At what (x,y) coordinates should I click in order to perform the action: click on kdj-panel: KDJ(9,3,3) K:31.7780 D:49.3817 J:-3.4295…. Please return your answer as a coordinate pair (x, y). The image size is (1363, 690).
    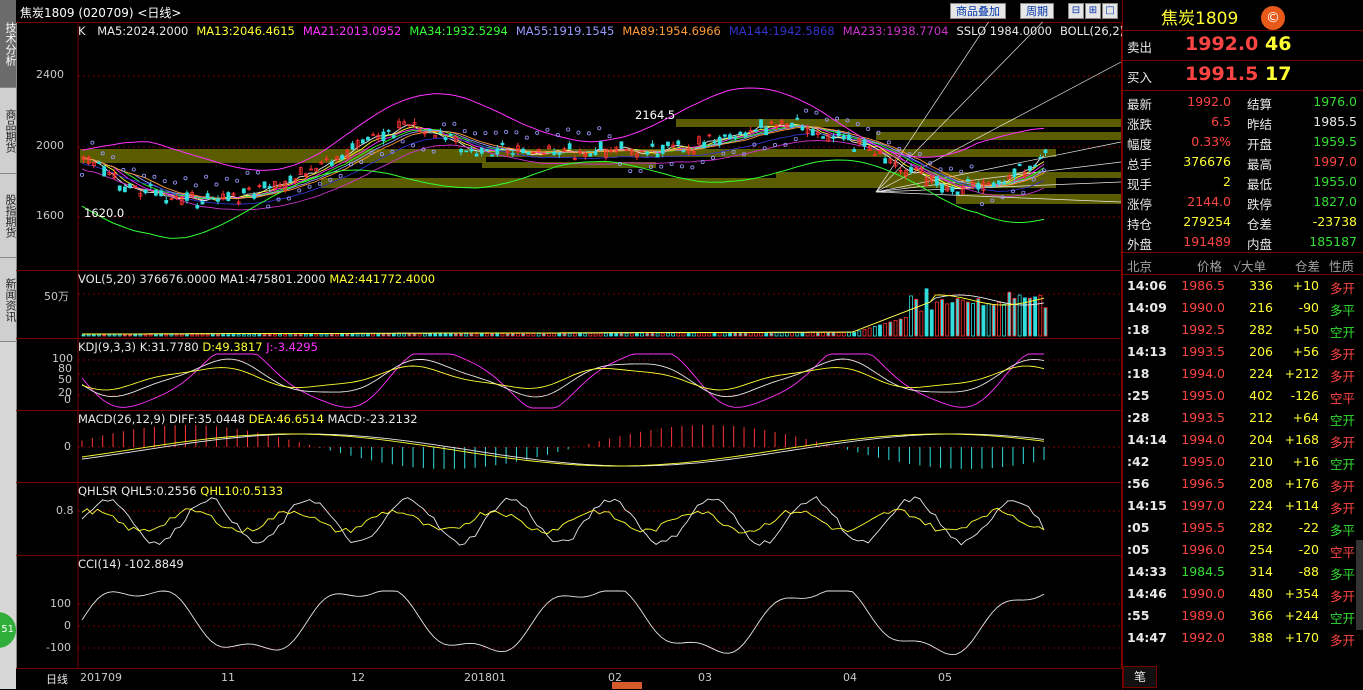
    Looking at the image, I should click on (568, 374).